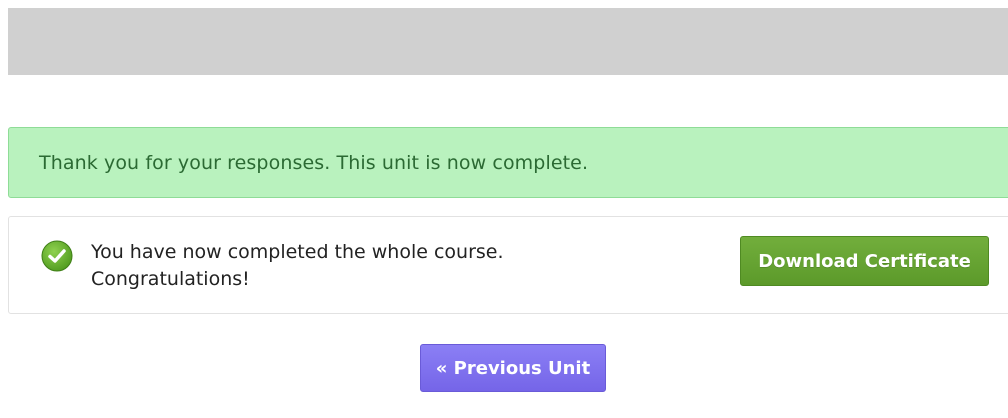  I want to click on completion-line-1: You have now completed the whole course., so click(297, 252).